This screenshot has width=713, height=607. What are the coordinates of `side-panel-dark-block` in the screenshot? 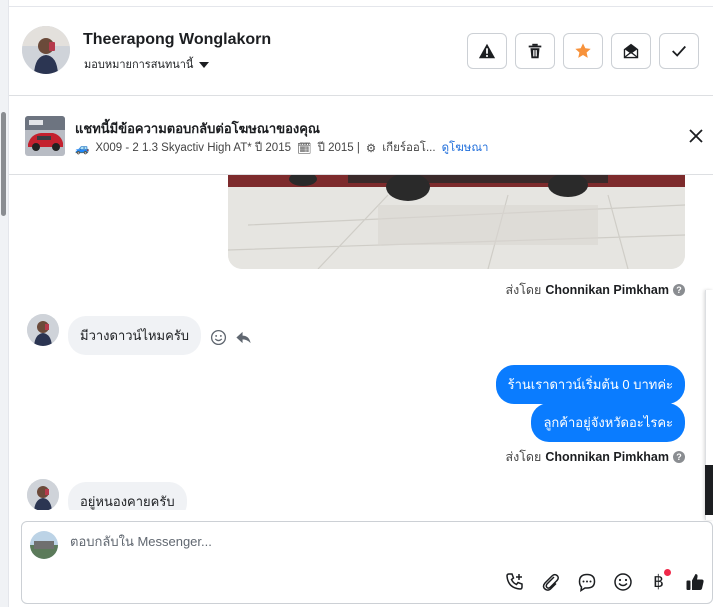 It's located at (709, 490).